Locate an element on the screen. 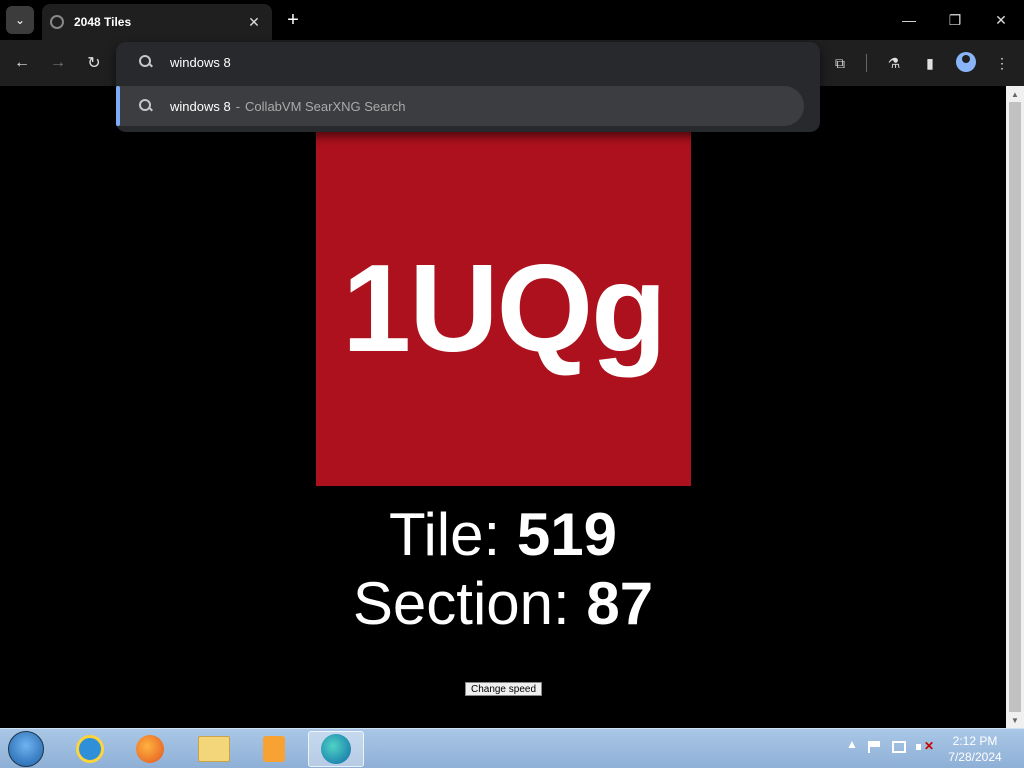 Image resolution: width=1024 pixels, height=768 pixels. chevron-down-icon: ⌄ is located at coordinates (20, 20).